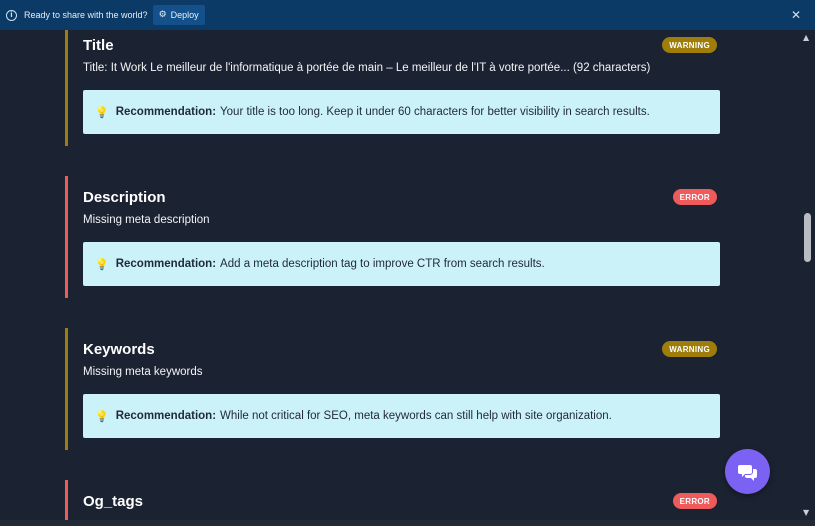  I want to click on deploy-button: ⚙ Deploy, so click(178, 15).